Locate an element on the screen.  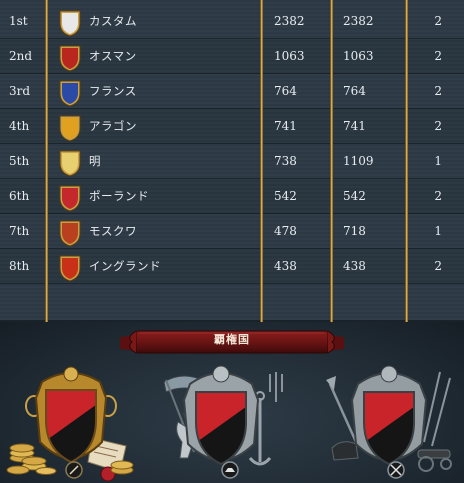
custom-white-shield-icon is located at coordinates (70, 23).